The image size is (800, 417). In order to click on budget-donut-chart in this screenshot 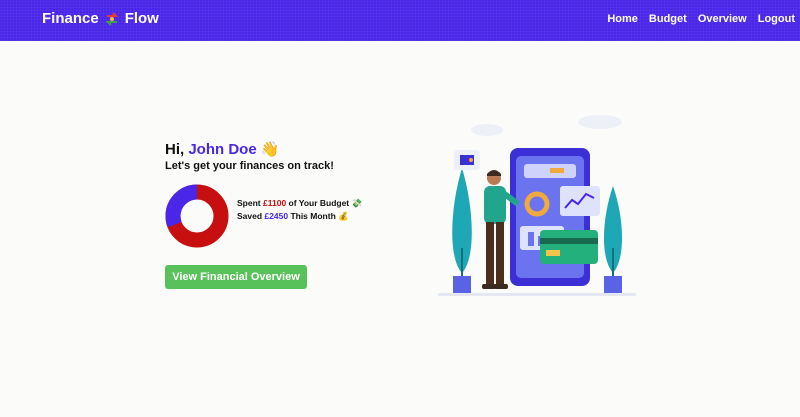, I will do `click(197, 216)`.